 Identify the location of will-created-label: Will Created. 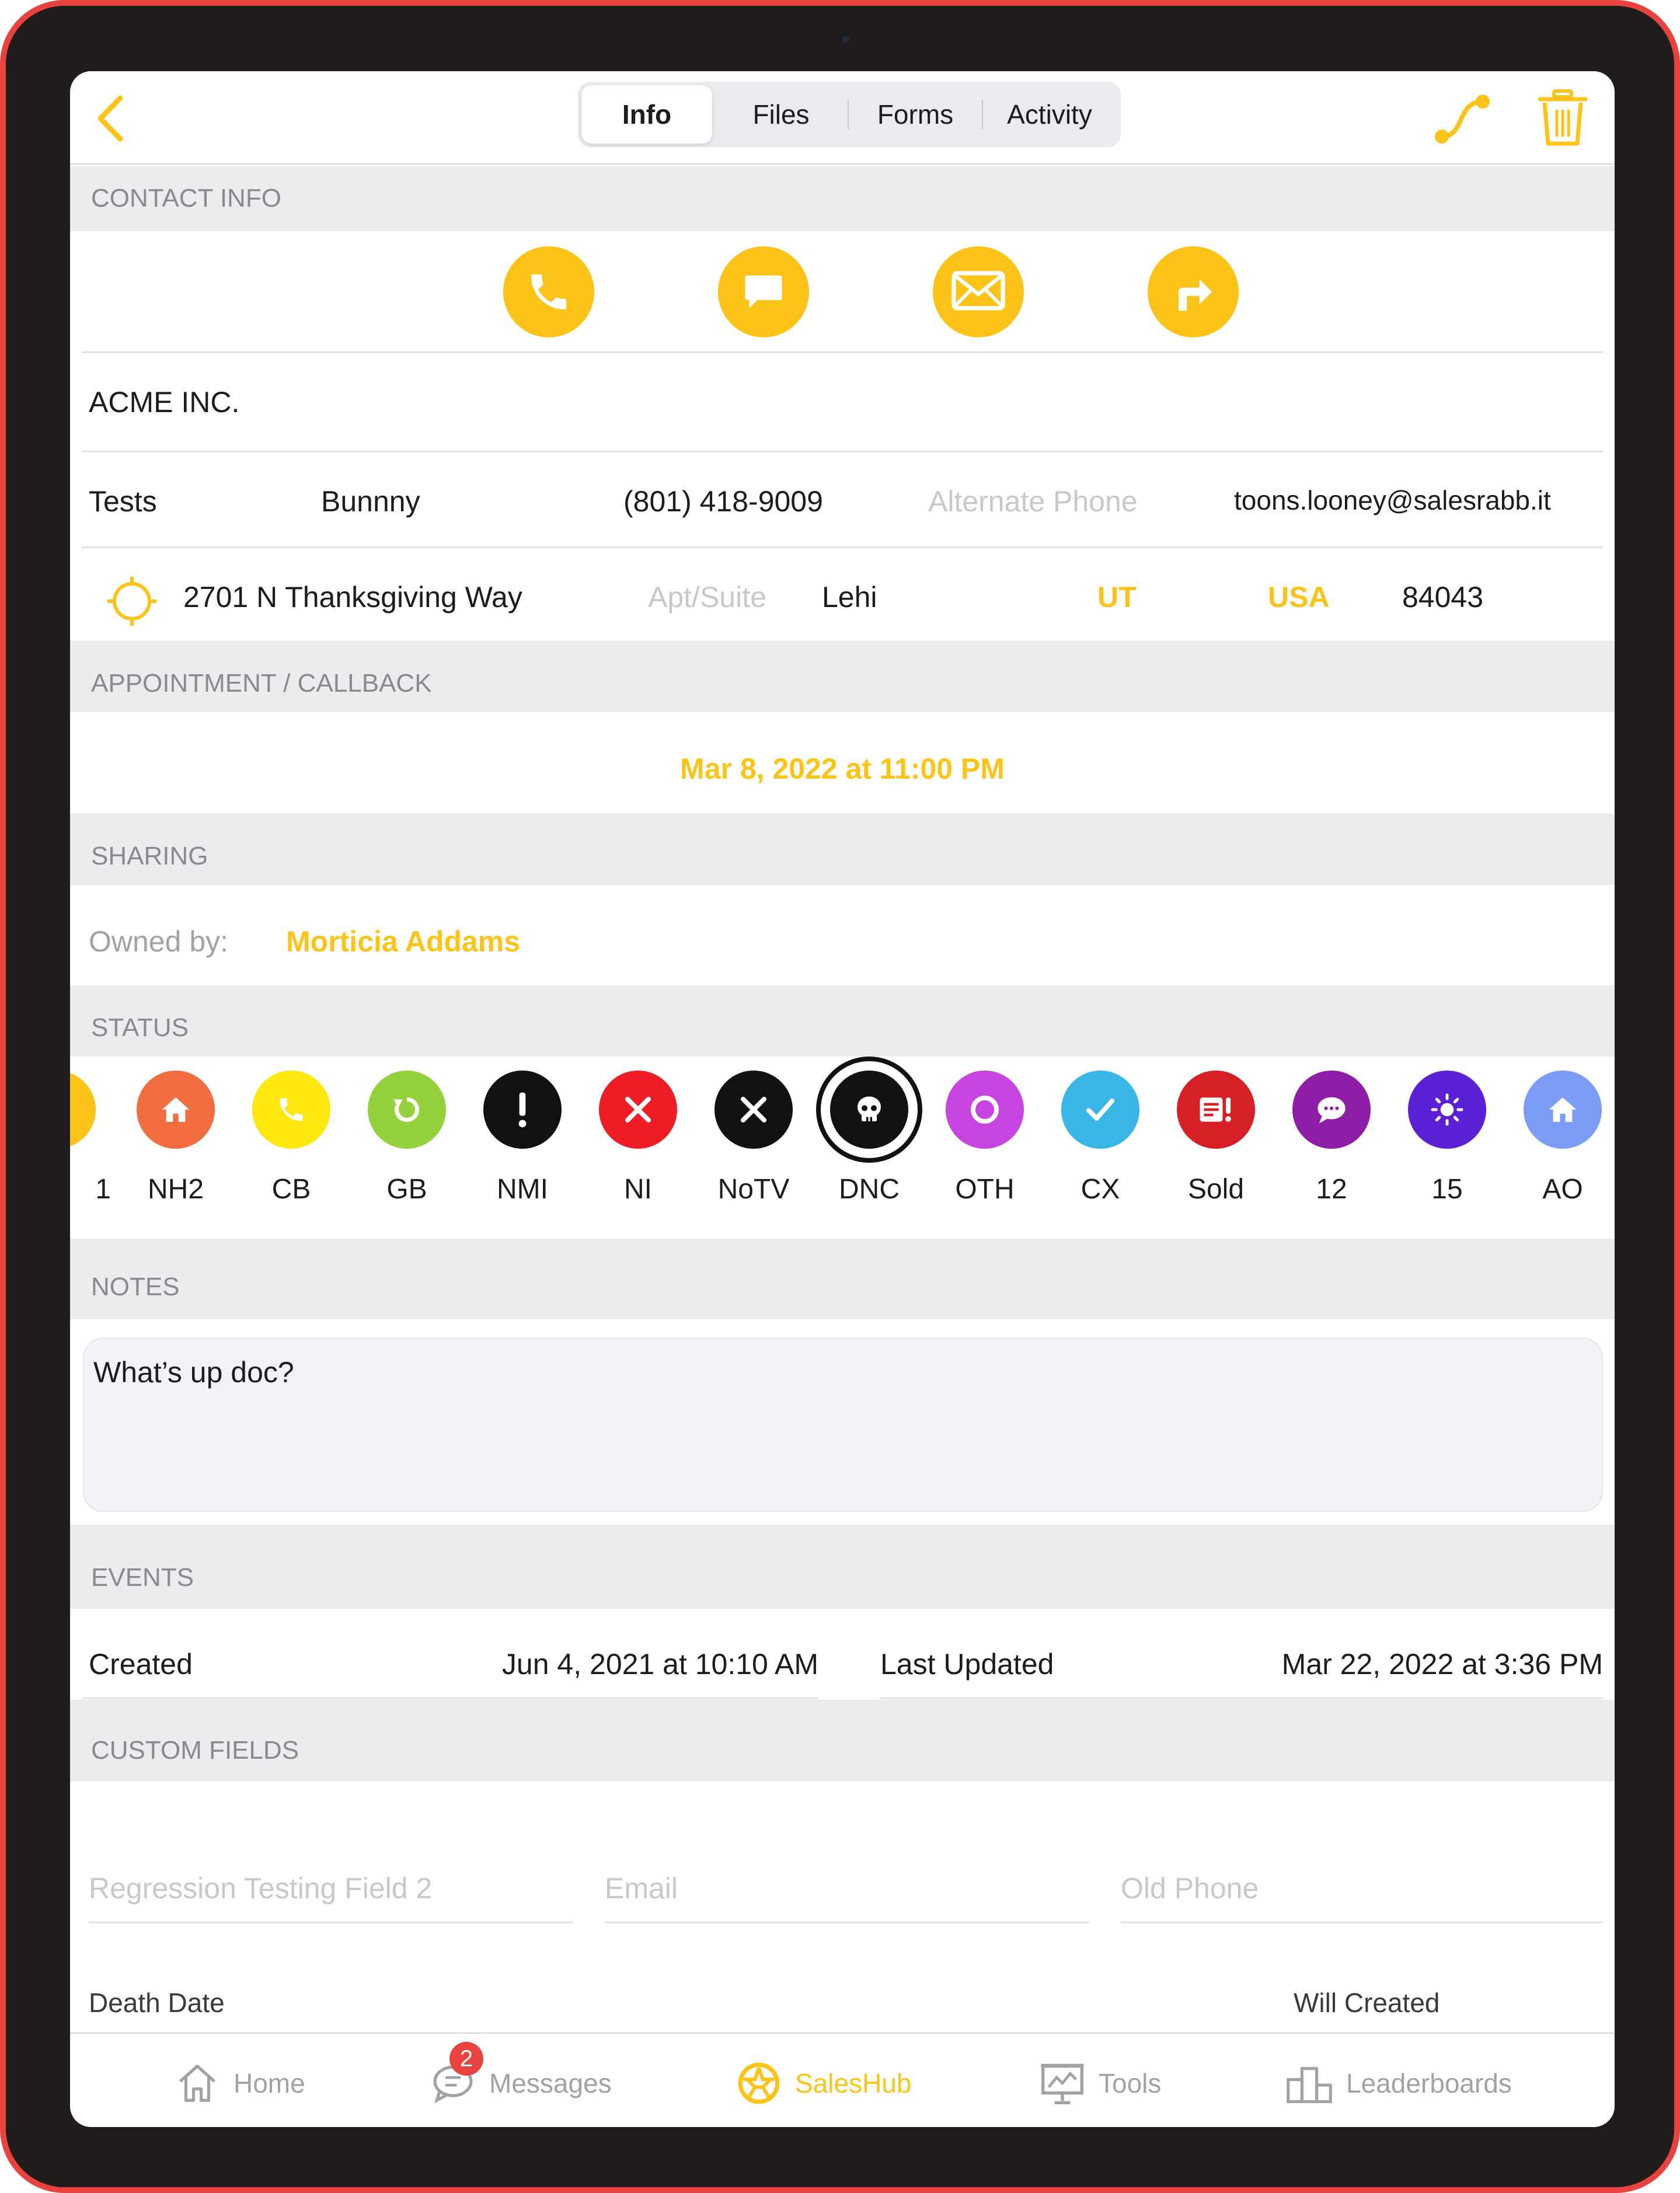
(1367, 2002).